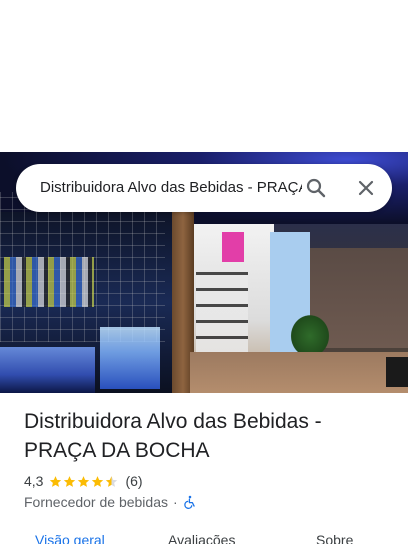 This screenshot has height=544, width=408. What do you see at coordinates (96, 502) in the screenshot?
I see `category-label: Fornecedor de bebidas` at bounding box center [96, 502].